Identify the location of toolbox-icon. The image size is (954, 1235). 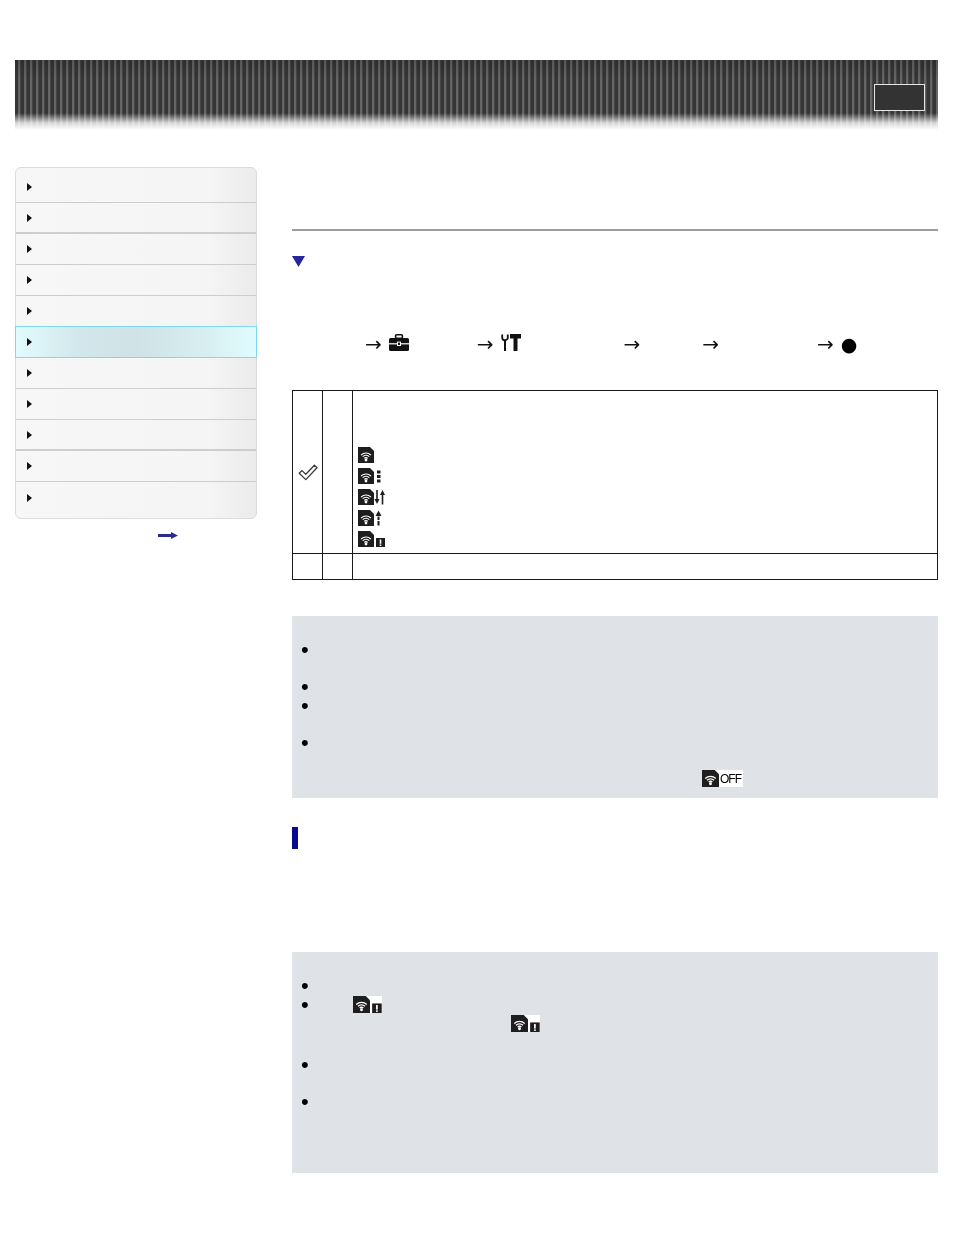
(398, 342).